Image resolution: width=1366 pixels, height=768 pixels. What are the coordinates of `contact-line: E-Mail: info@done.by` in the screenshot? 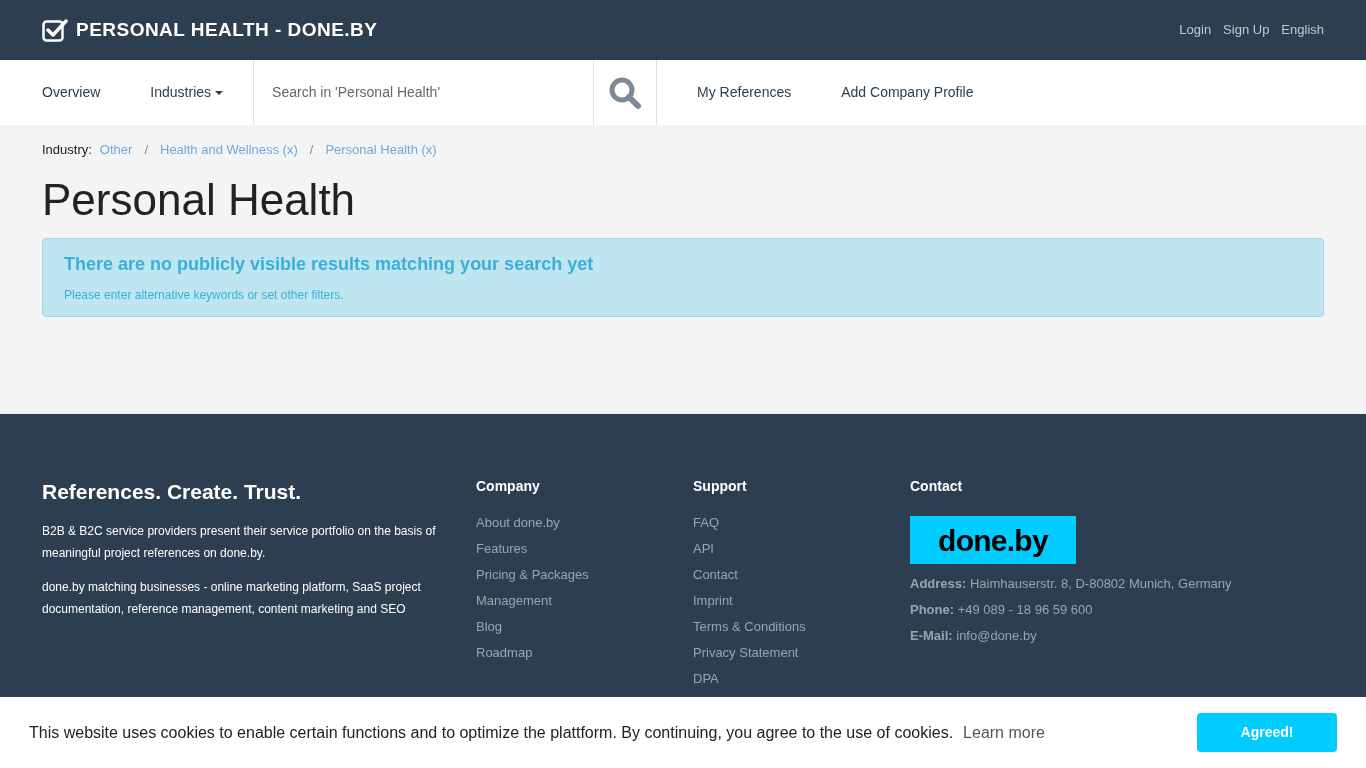 It's located at (974, 636).